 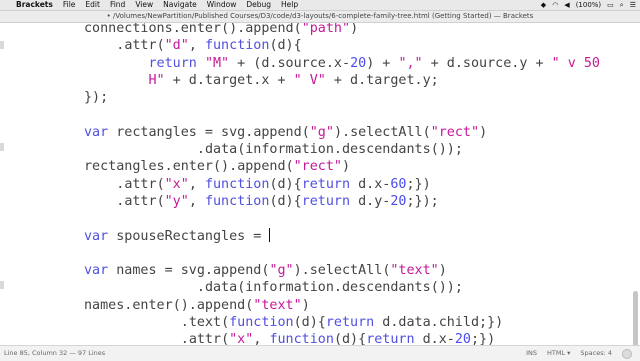 I want to click on status-icons: ◆ ◠ ◀ (100%) ▭ ⌕ ☰, so click(x=588, y=5).